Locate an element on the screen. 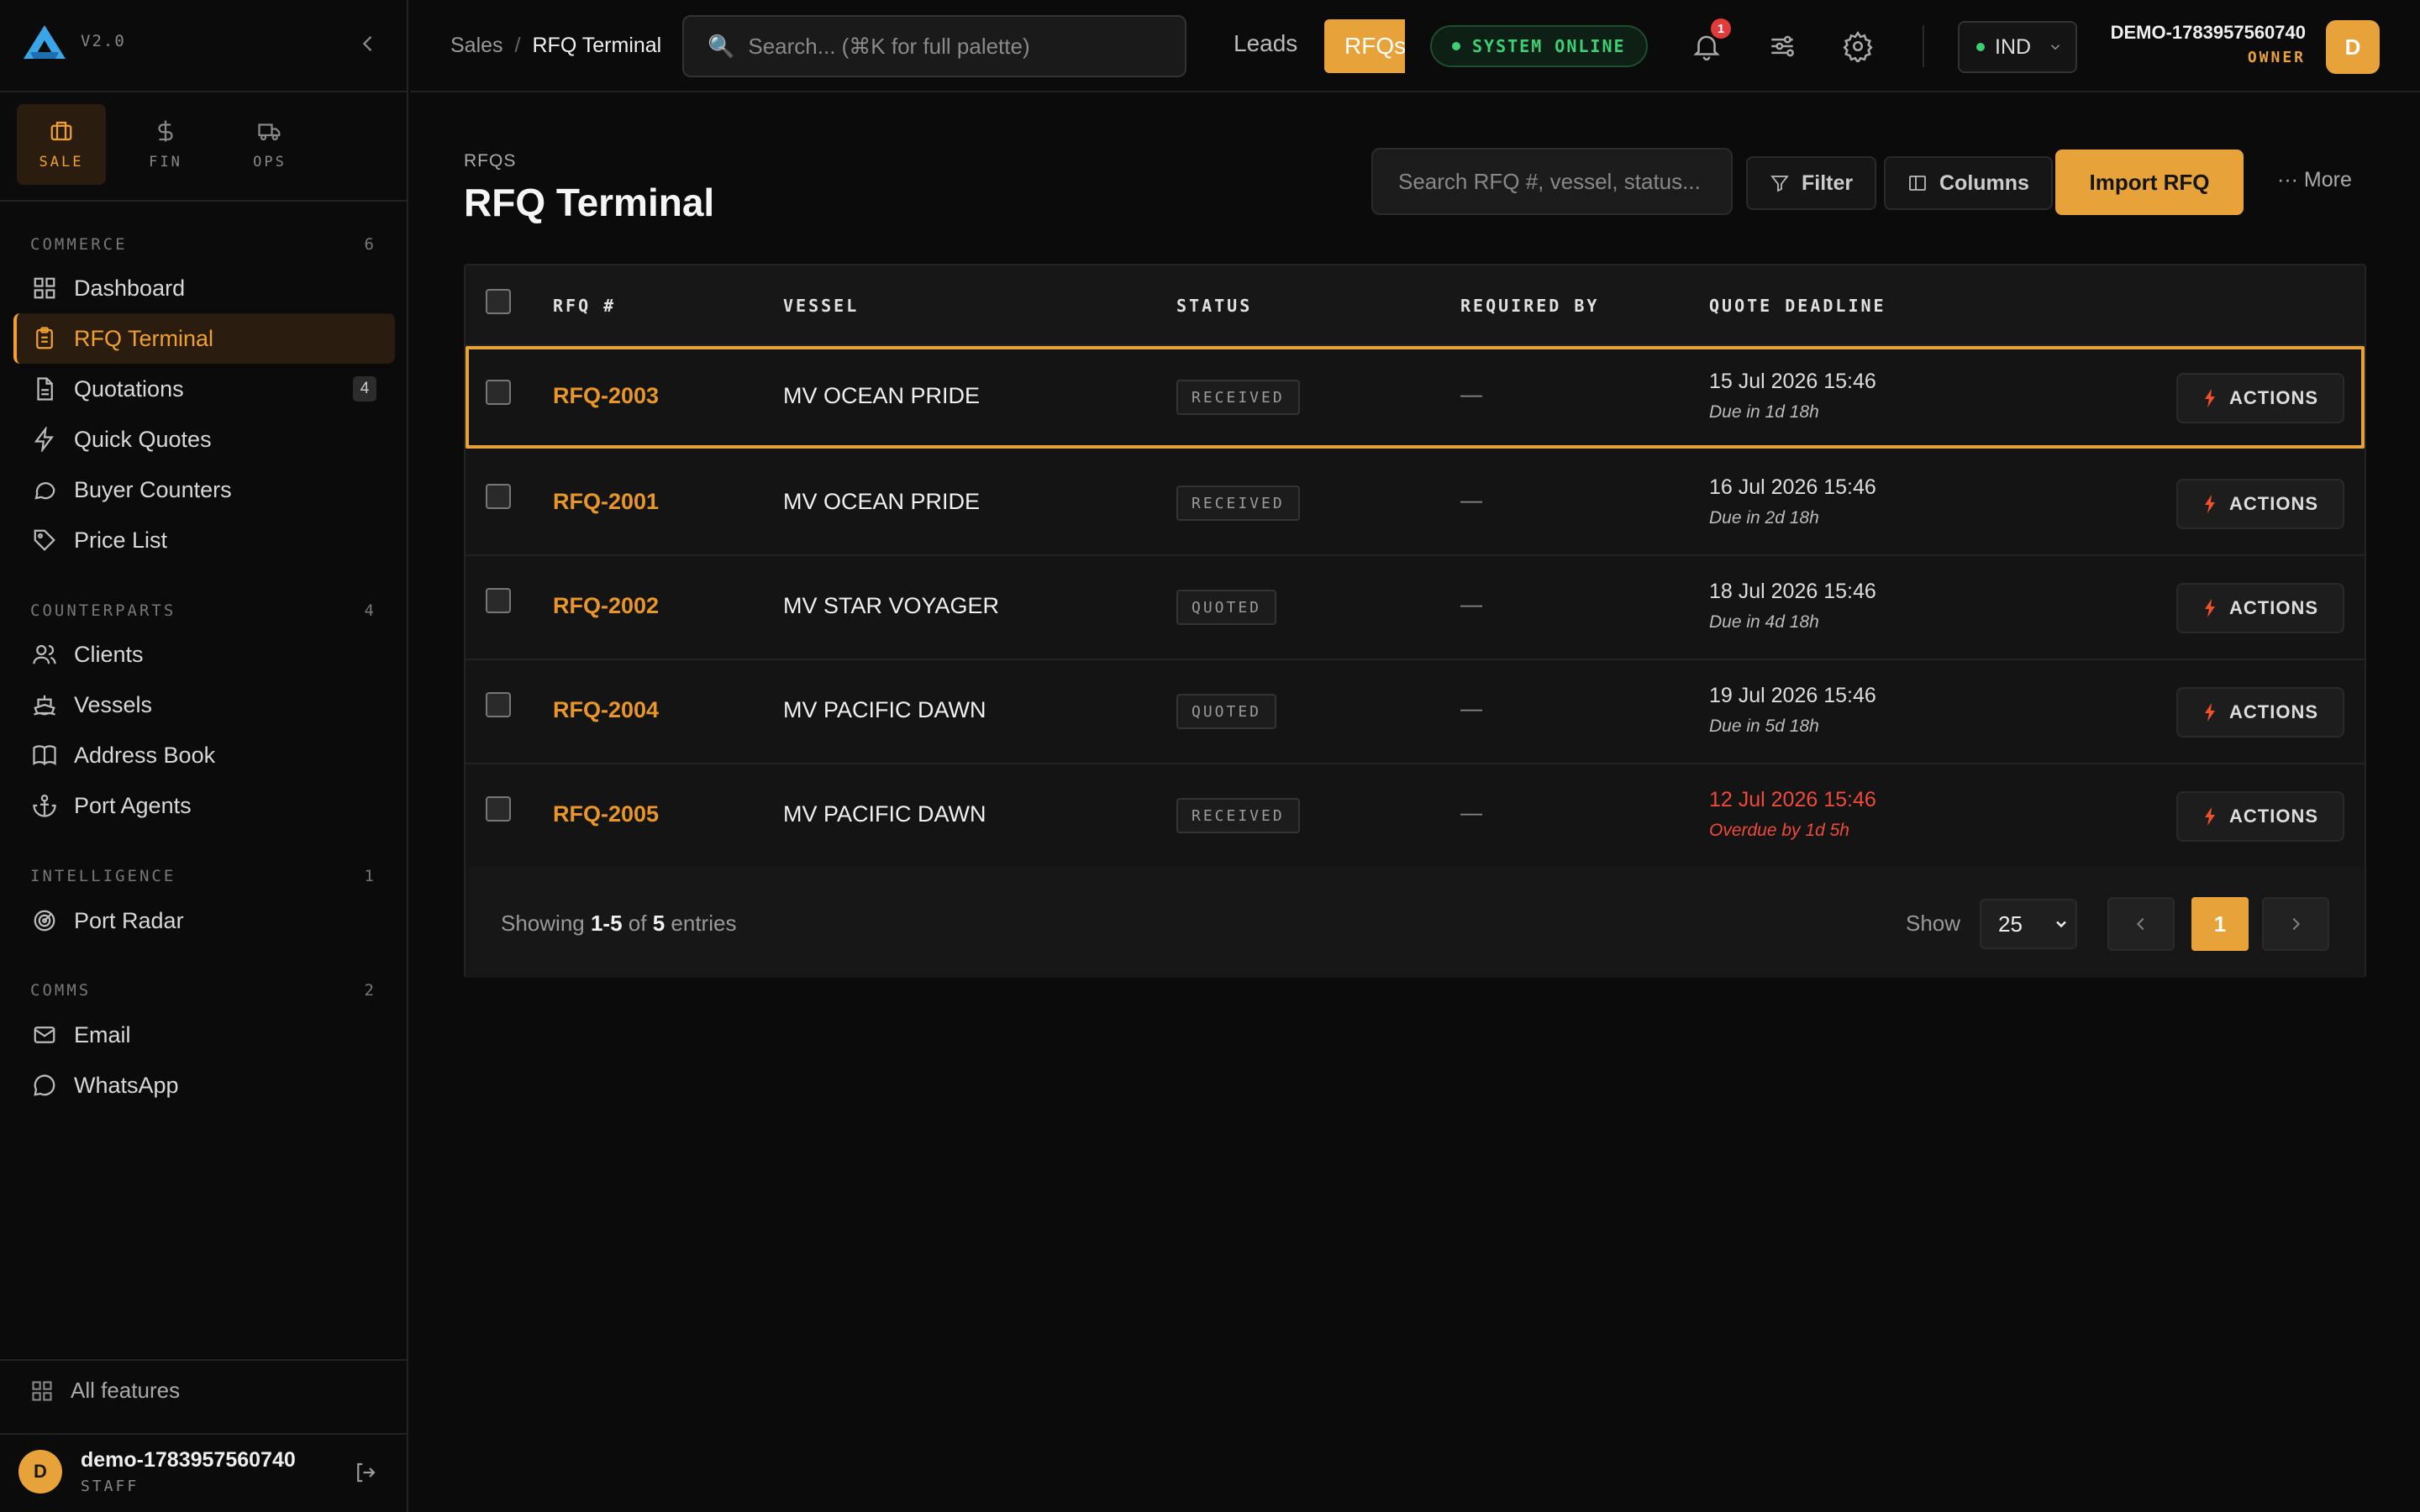  columns-button: Columns is located at coordinates (1969, 183).